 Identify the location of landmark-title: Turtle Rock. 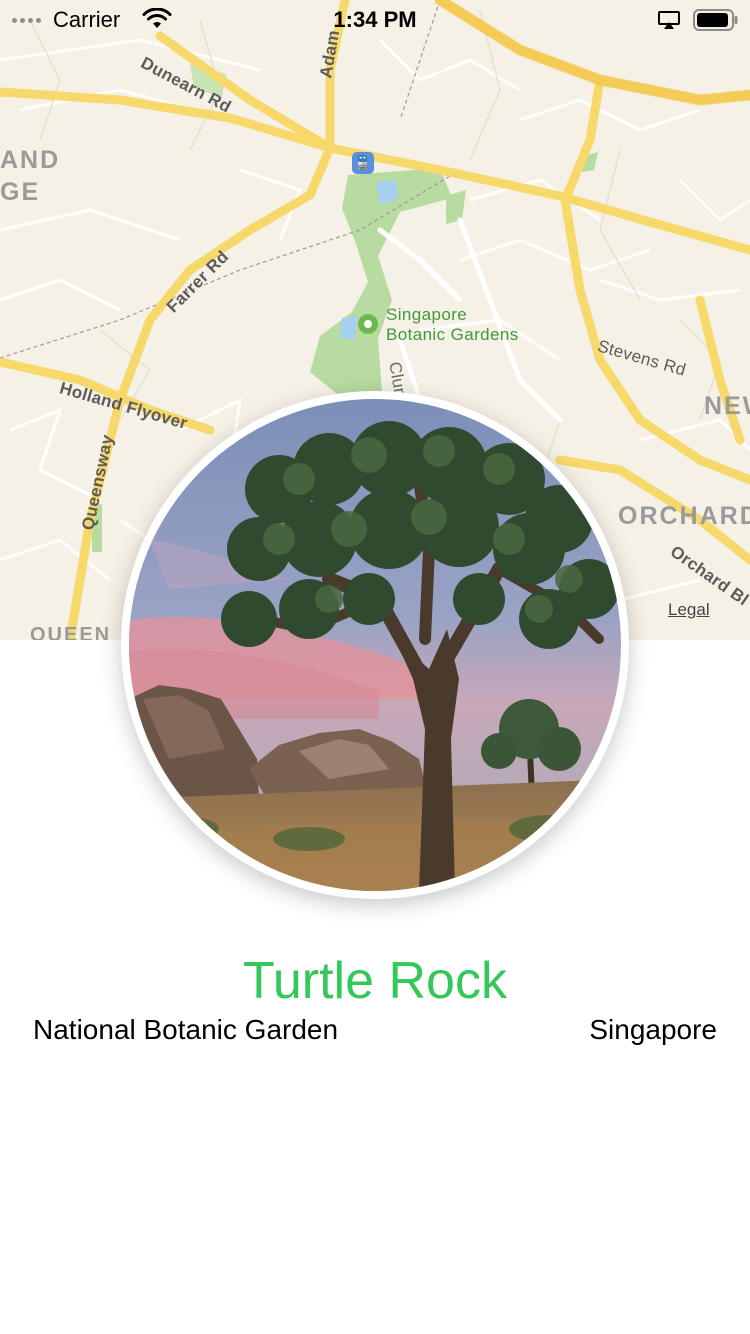
(375, 981).